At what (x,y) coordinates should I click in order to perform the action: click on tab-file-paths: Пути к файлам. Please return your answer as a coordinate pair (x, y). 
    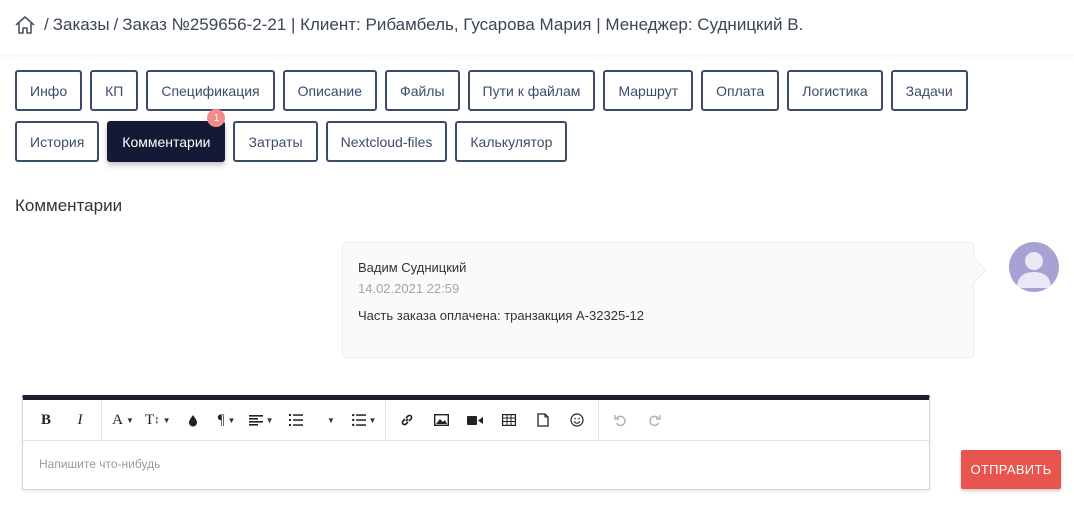
    Looking at the image, I should click on (531, 90).